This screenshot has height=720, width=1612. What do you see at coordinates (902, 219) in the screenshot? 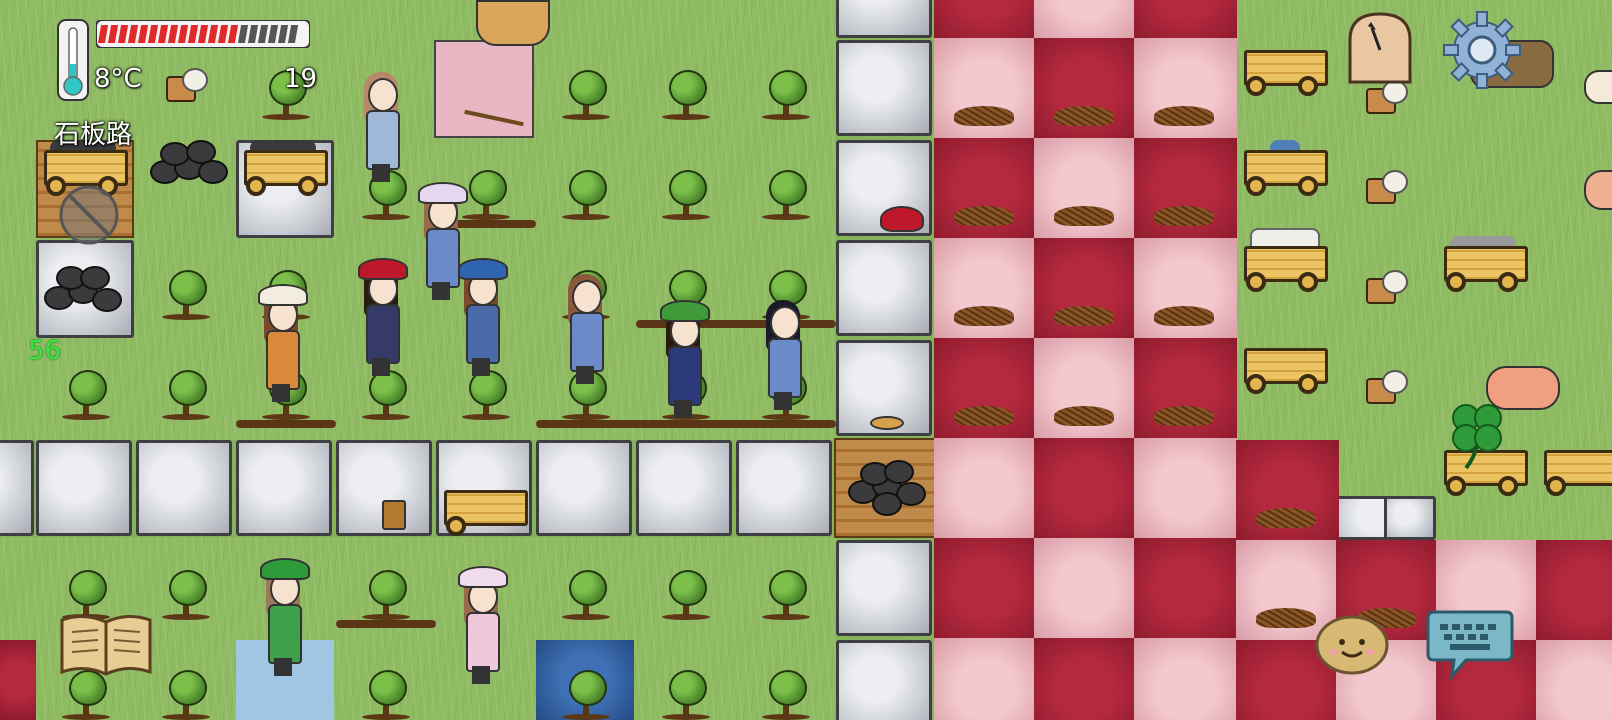
I see `red-hat-item` at bounding box center [902, 219].